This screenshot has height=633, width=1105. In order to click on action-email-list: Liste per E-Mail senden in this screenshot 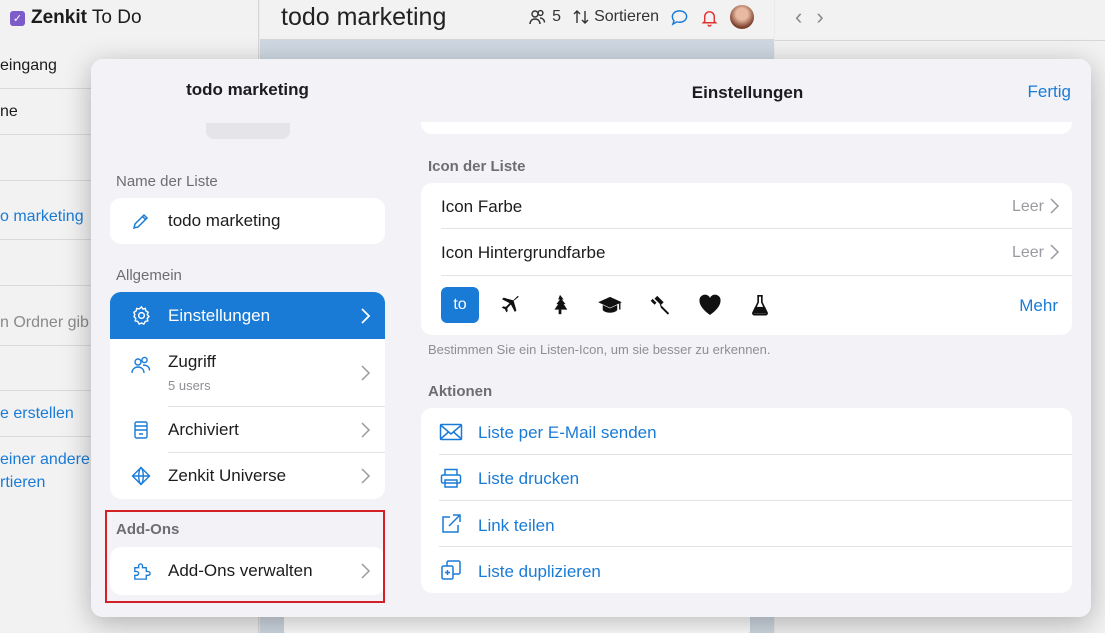, I will do `click(746, 431)`.